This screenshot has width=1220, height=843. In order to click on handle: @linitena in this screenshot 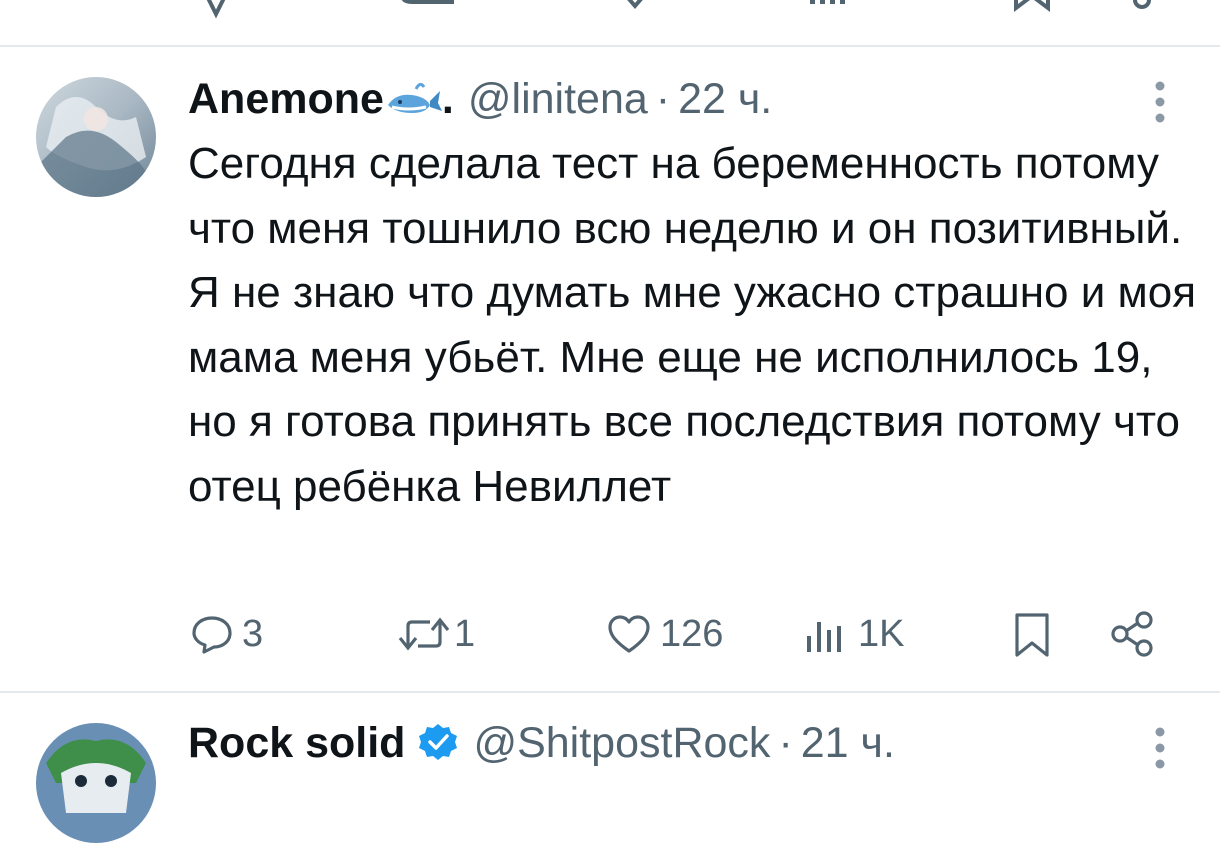, I will do `click(558, 99)`.